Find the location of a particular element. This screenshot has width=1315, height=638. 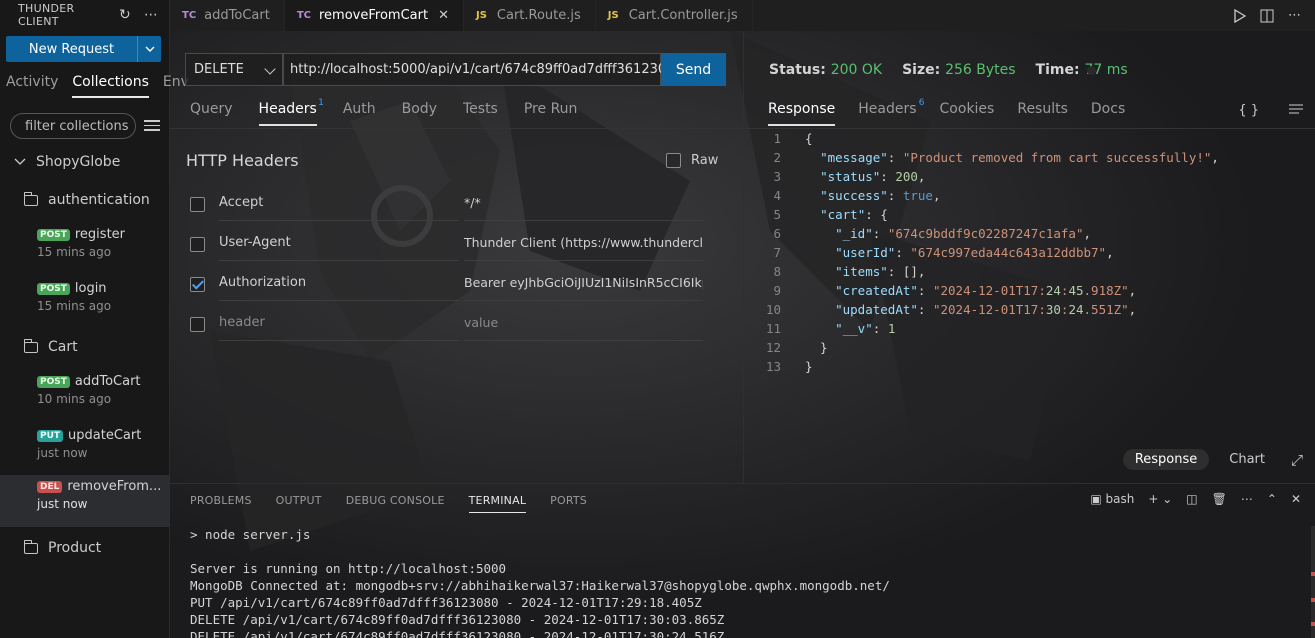

header-key-input: Authorization is located at coordinates (339, 283).